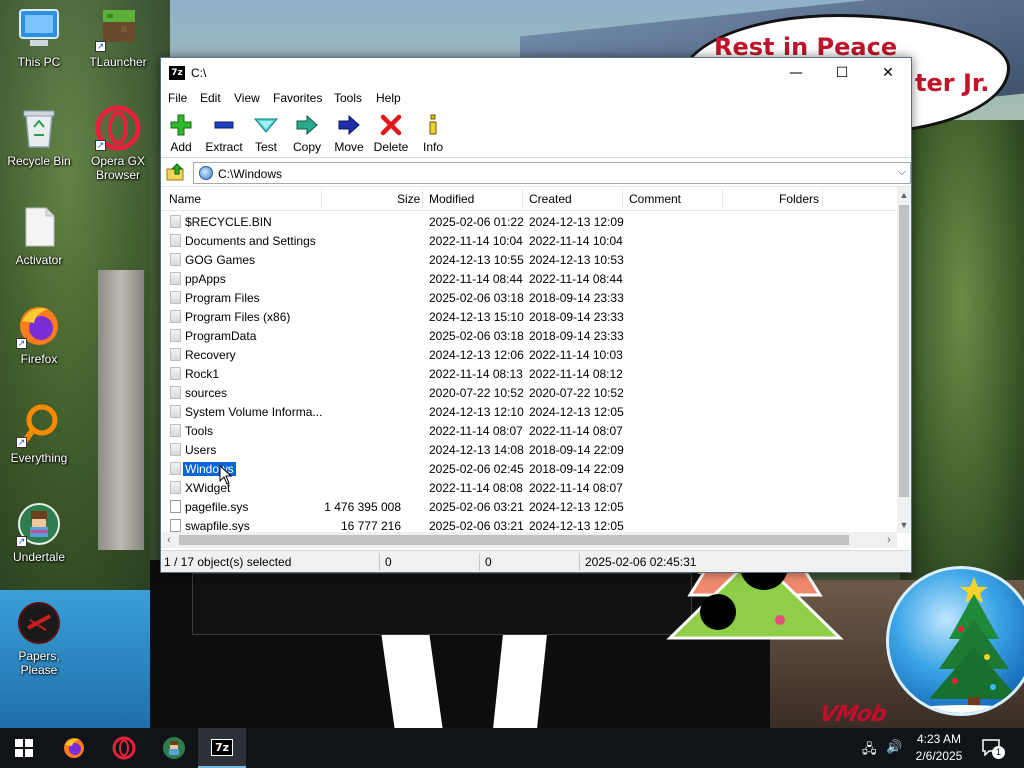  What do you see at coordinates (904, 195) in the screenshot?
I see `scroll-up-icon: ▲` at bounding box center [904, 195].